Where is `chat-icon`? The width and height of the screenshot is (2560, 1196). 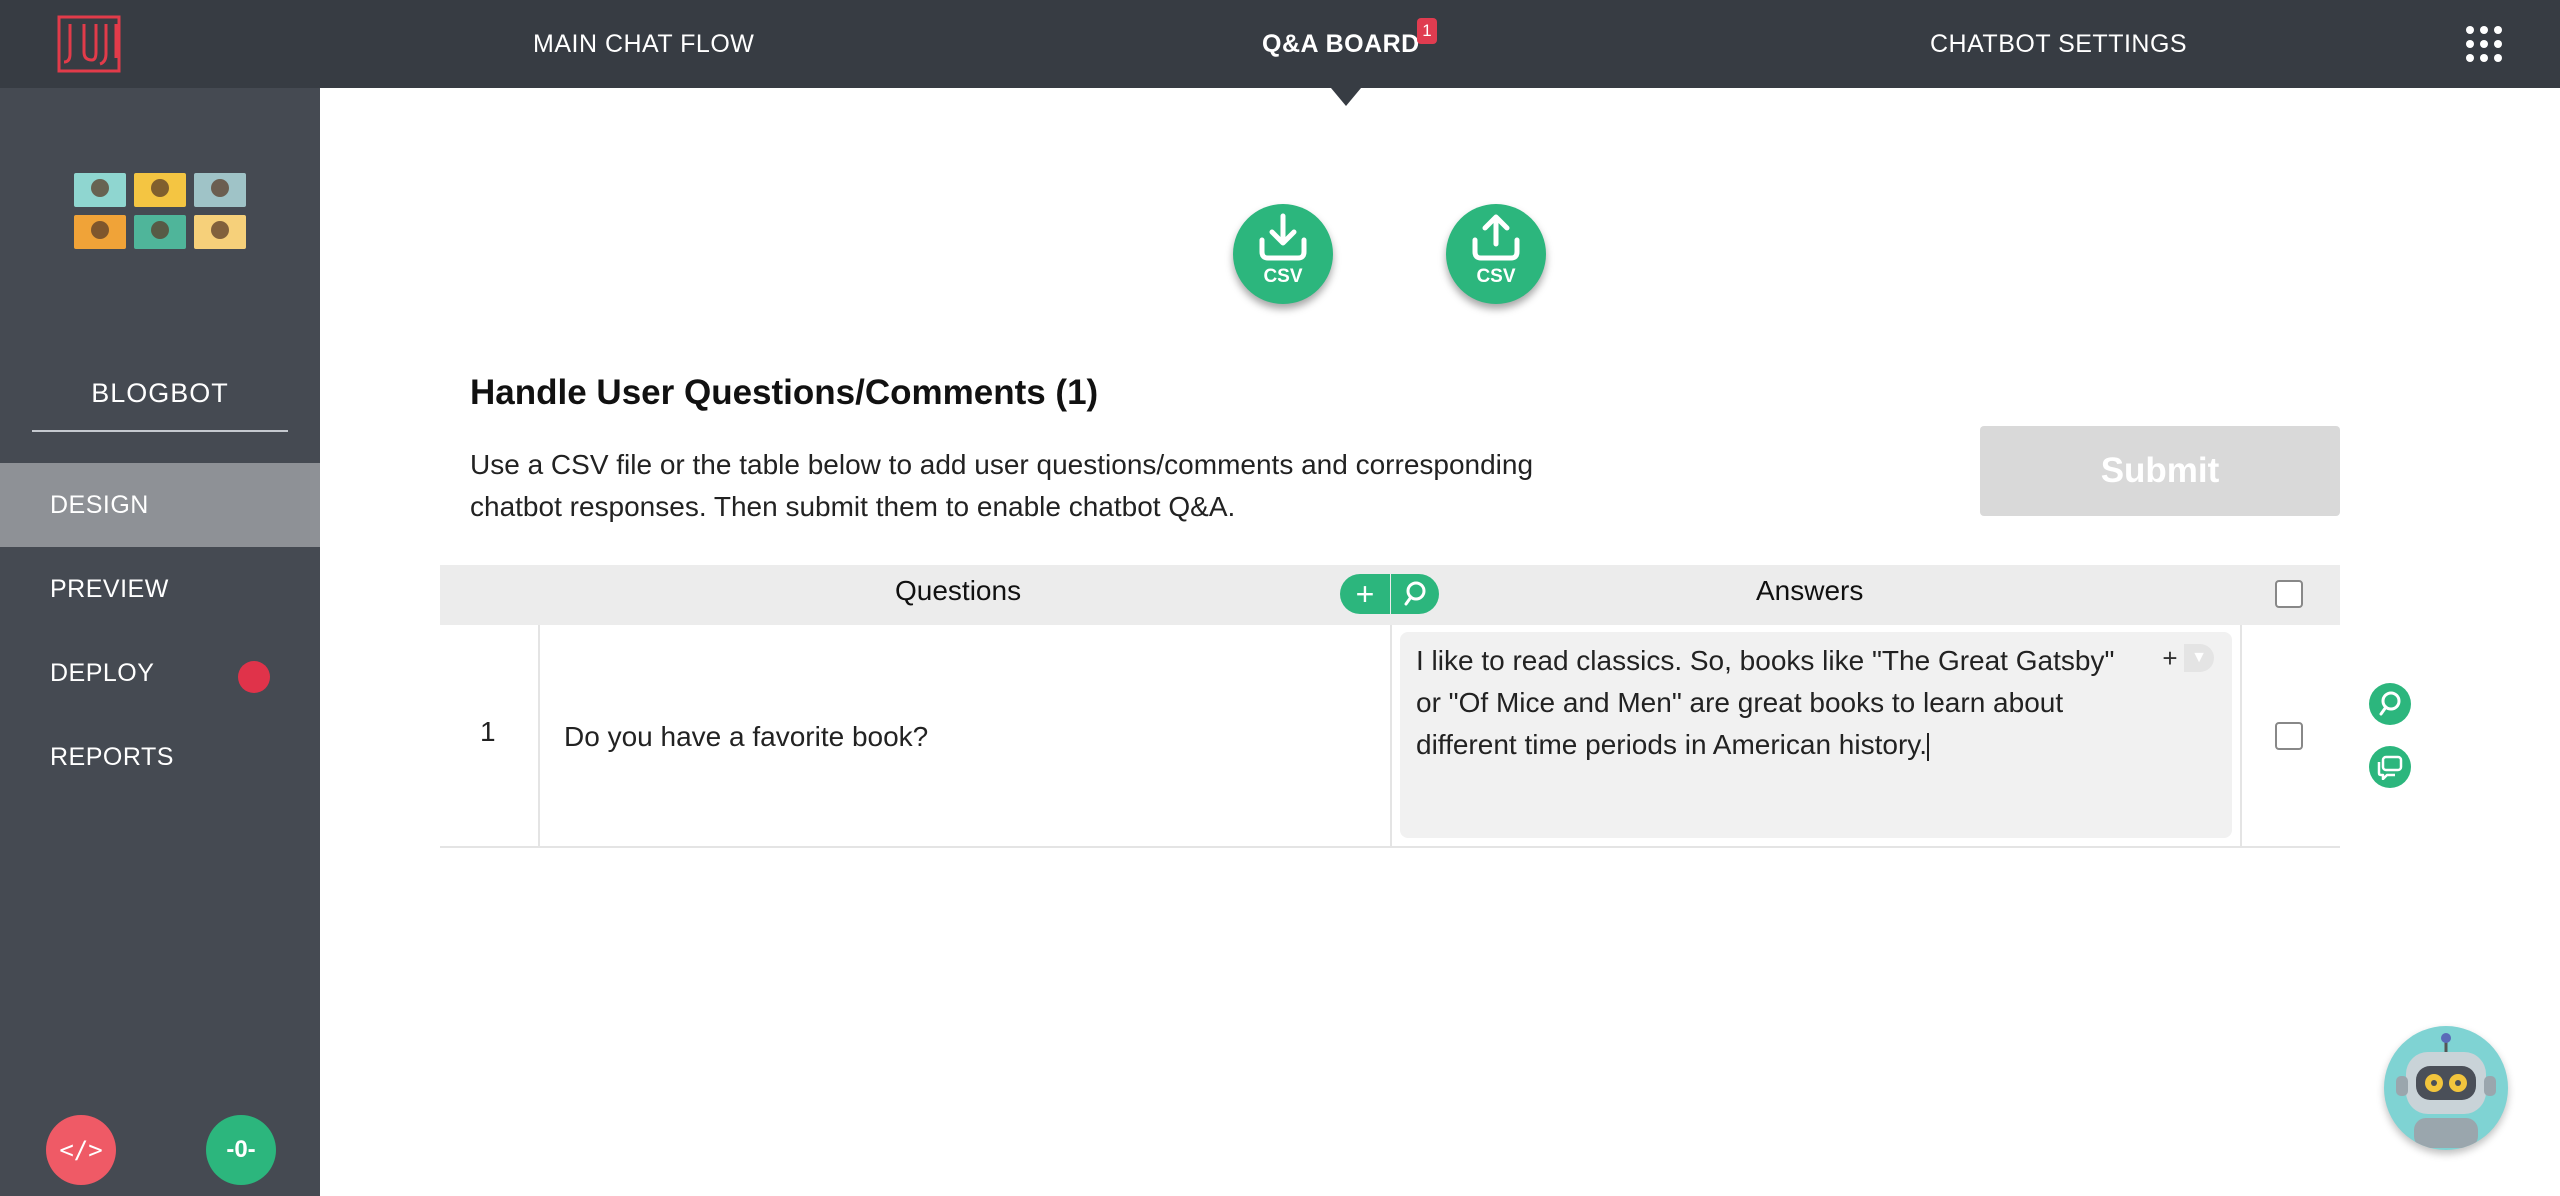 chat-icon is located at coordinates (2390, 767).